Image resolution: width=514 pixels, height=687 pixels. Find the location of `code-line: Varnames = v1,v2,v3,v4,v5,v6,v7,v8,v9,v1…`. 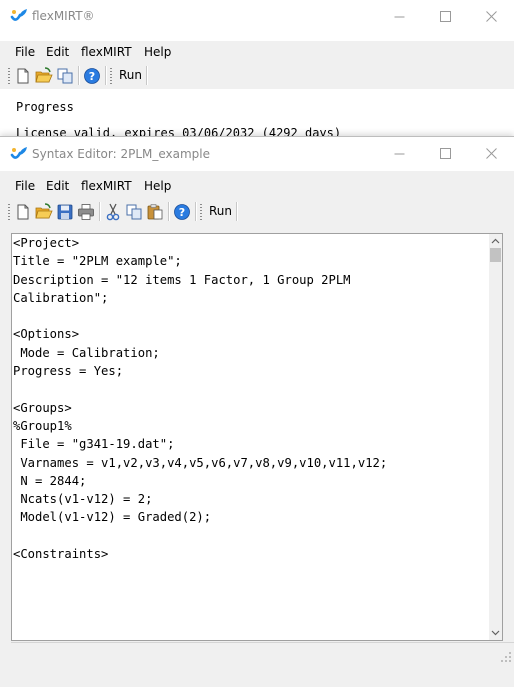

code-line: Varnames = v1,v2,v3,v4,v5,v6,v7,v8,v9,v1… is located at coordinates (200, 462).